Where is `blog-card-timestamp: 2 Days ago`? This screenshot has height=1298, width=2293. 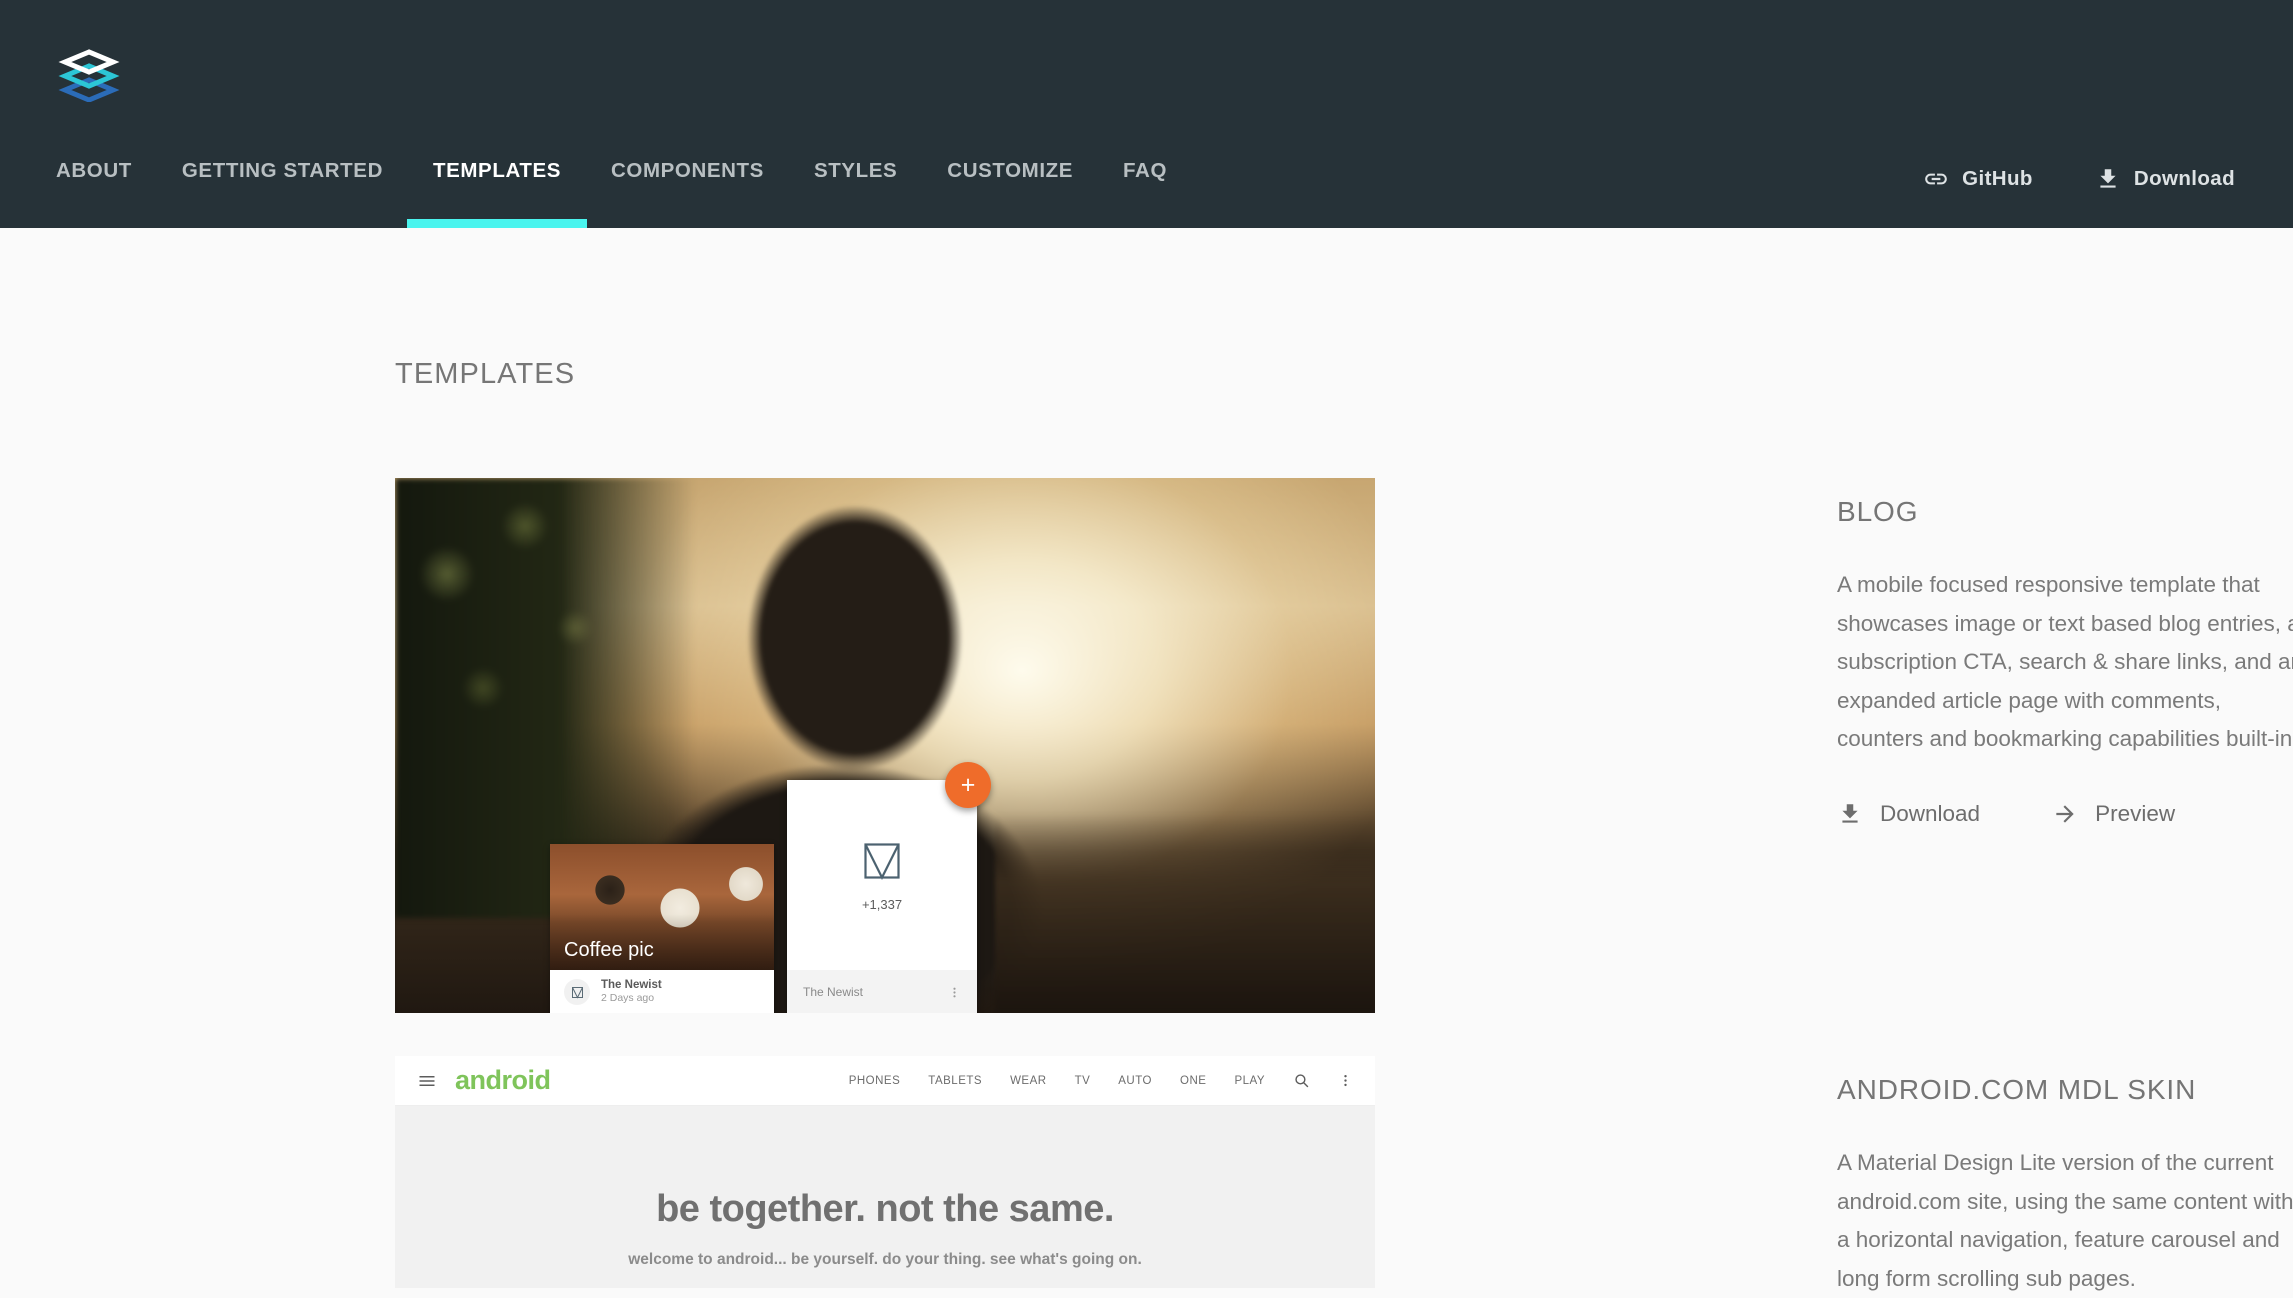 blog-card-timestamp: 2 Days ago is located at coordinates (628, 998).